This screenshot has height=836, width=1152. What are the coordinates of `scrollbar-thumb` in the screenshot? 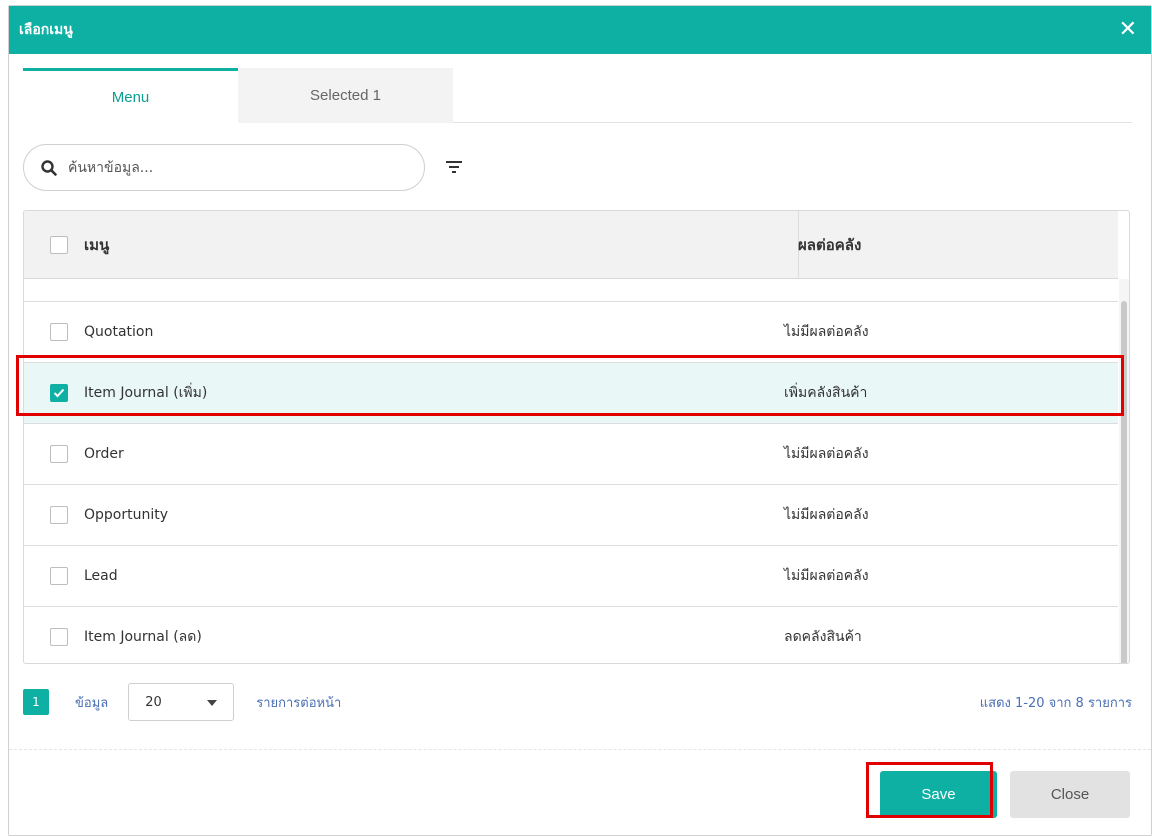 It's located at (1124, 482).